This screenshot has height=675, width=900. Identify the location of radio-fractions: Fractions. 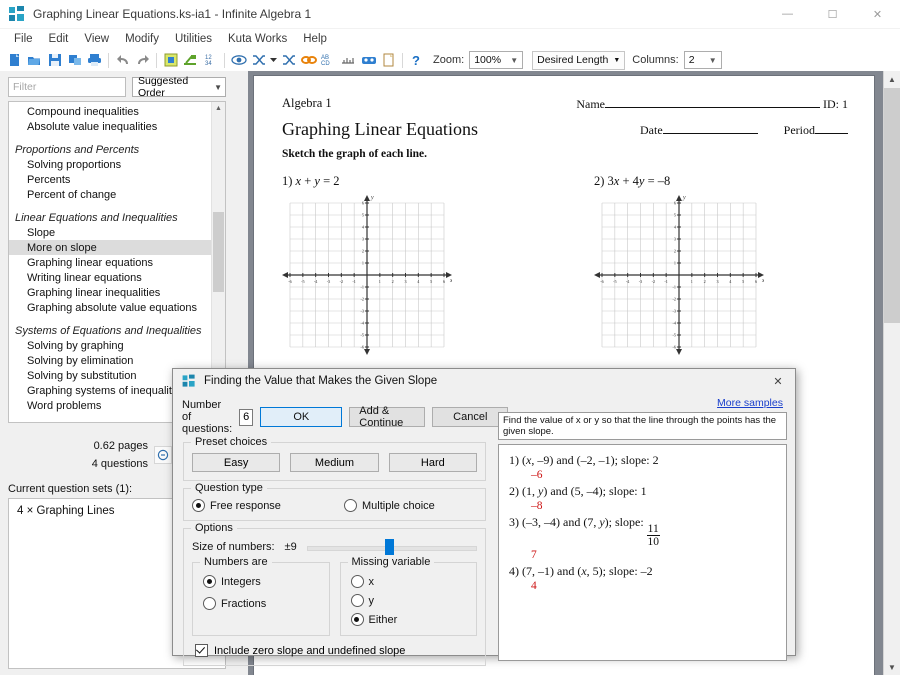
(262, 603).